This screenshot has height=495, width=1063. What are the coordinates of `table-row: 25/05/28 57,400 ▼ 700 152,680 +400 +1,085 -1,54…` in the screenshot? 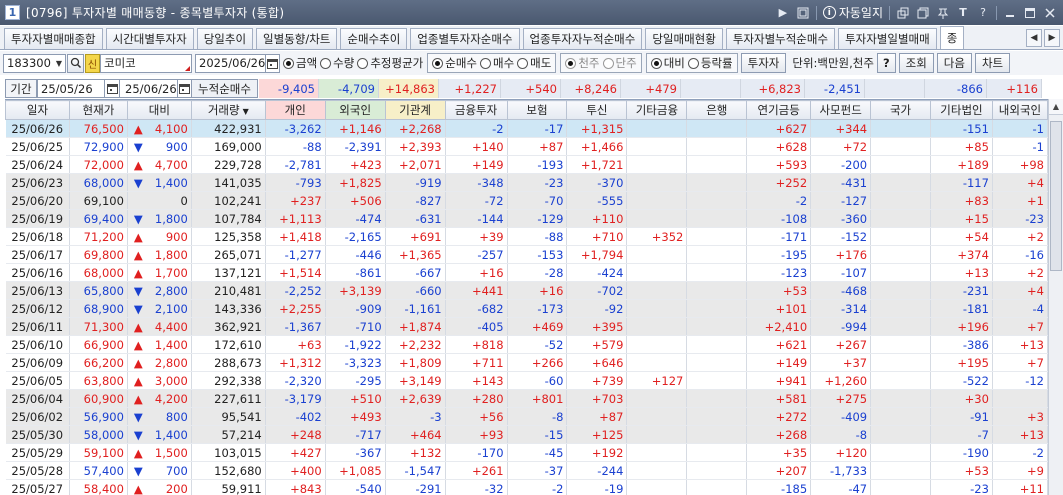 It's located at (526, 470).